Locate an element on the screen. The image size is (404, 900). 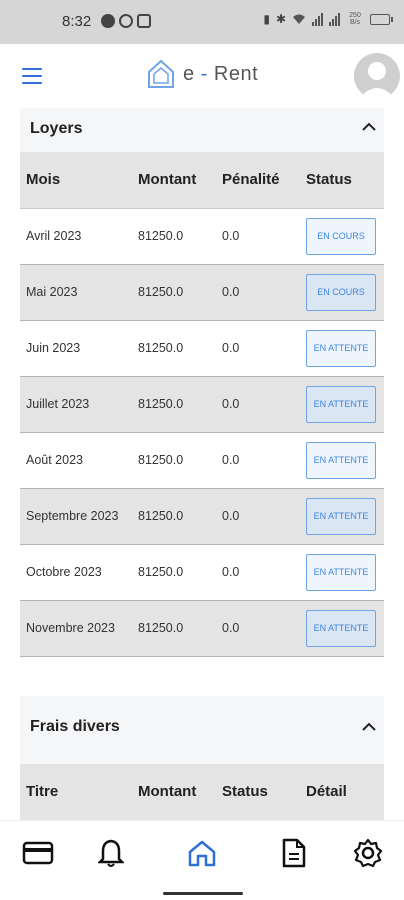
loyers-header: Loyers is located at coordinates (202, 130).